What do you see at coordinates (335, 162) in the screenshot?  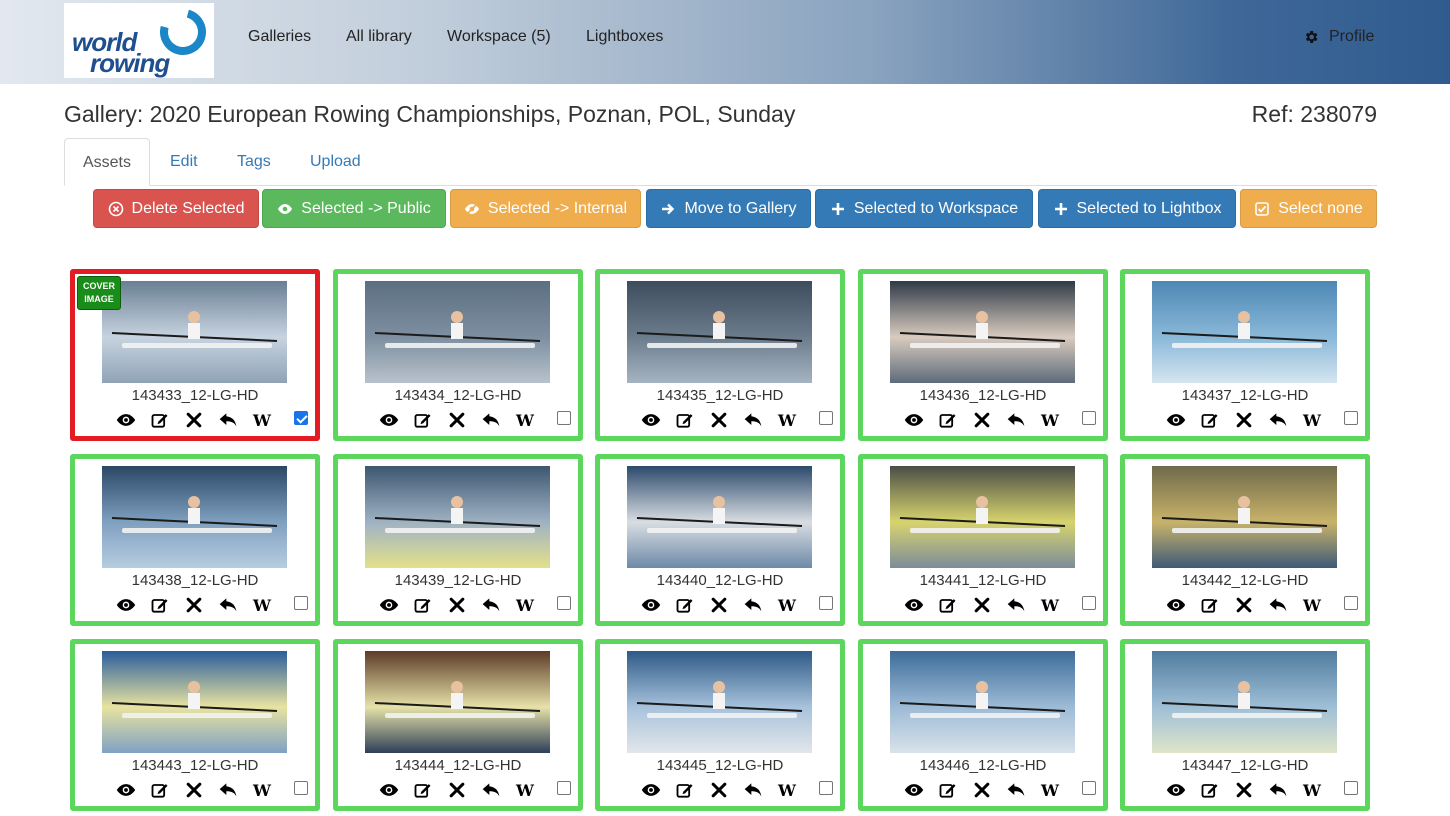 I see `tab-upload: Upload` at bounding box center [335, 162].